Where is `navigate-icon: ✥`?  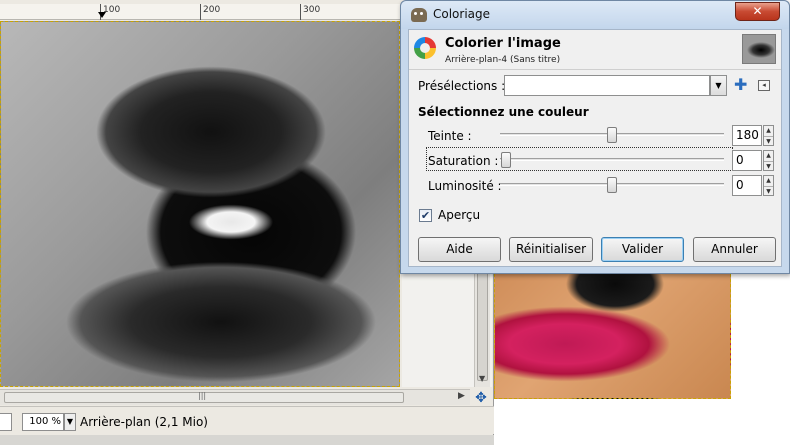 navigate-icon: ✥ is located at coordinates (481, 398).